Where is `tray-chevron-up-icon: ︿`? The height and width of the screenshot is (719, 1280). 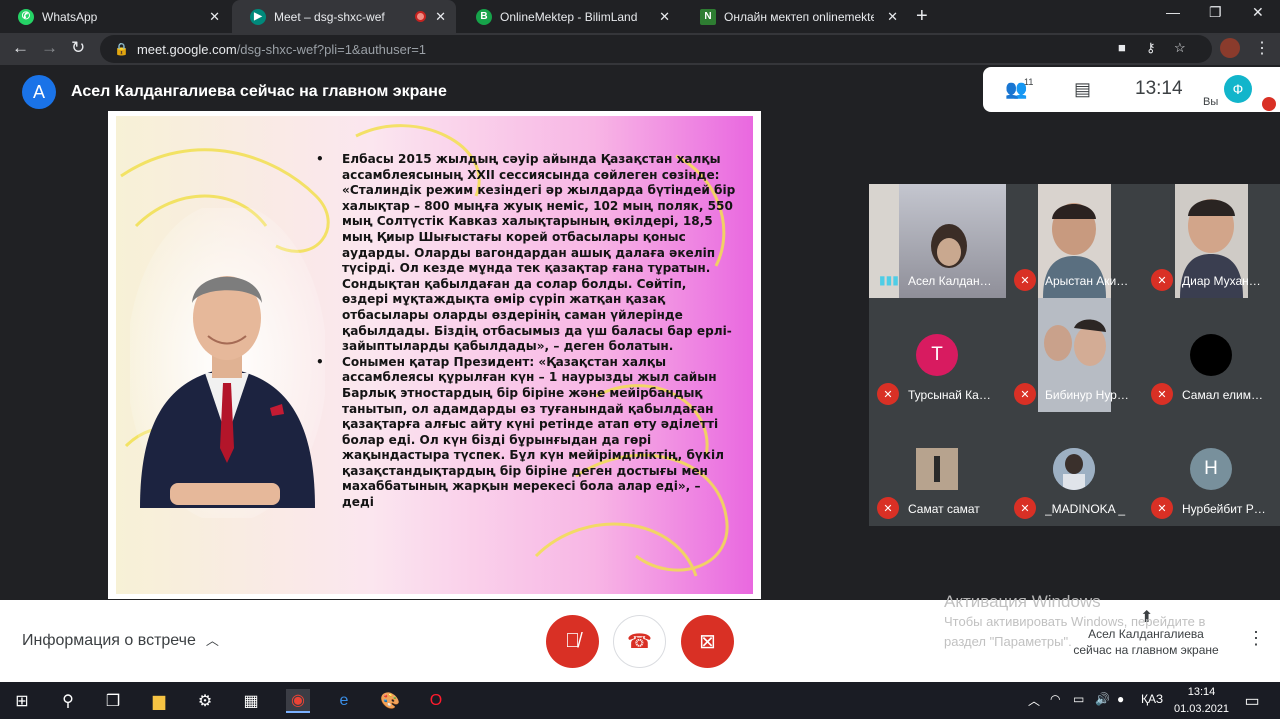
tray-chevron-up-icon: ︿ is located at coordinates (1034, 700).